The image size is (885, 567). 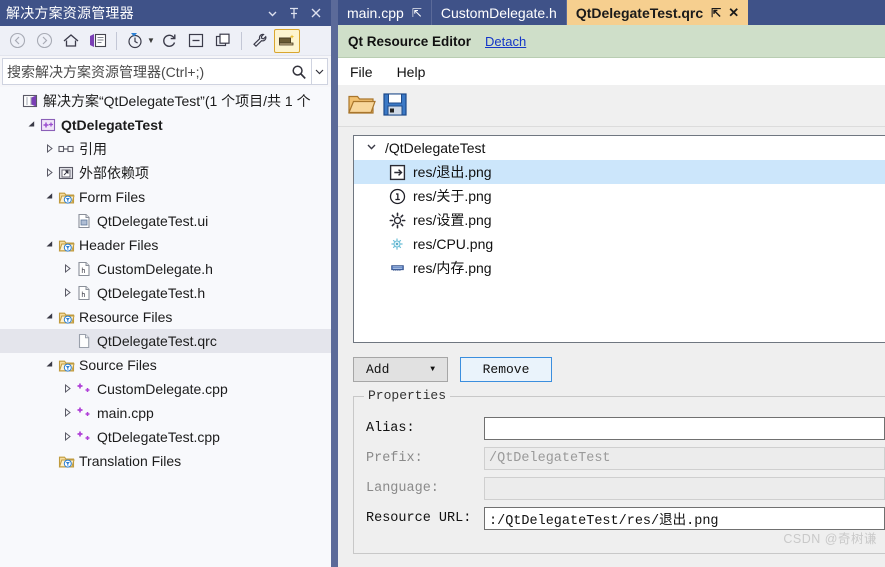 I want to click on filter-dropdown-caret-icon: ▼, so click(x=151, y=40).